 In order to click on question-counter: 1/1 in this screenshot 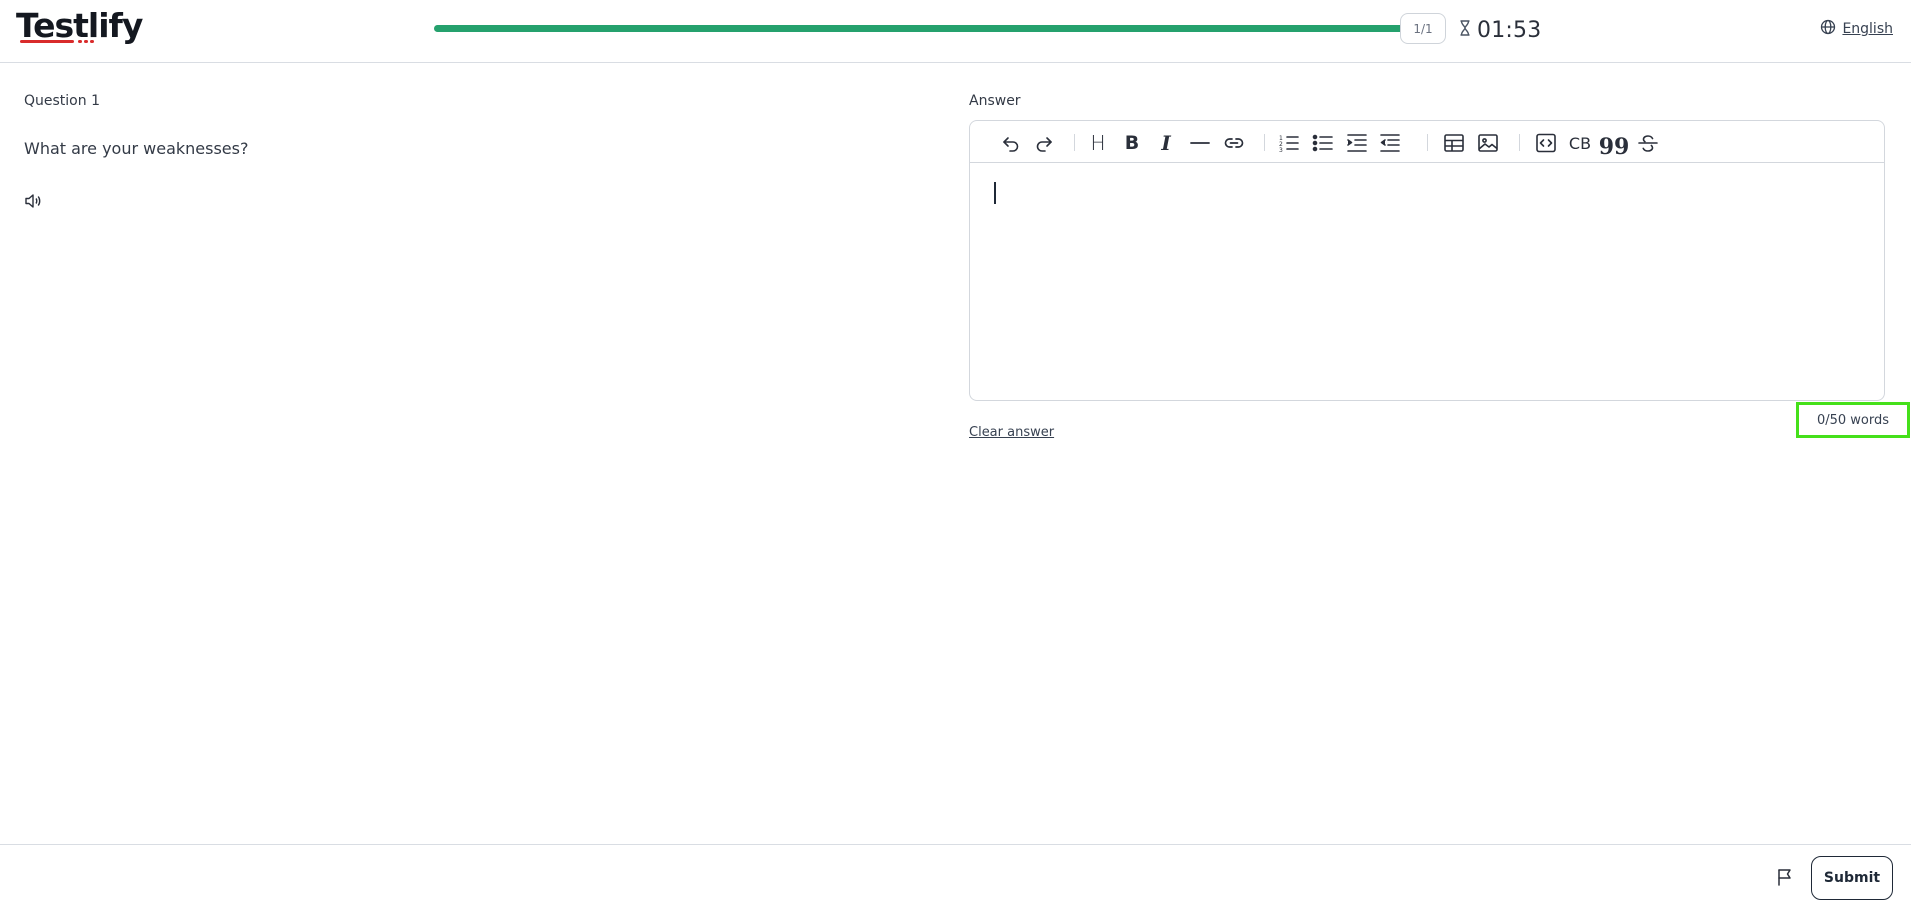, I will do `click(1423, 28)`.